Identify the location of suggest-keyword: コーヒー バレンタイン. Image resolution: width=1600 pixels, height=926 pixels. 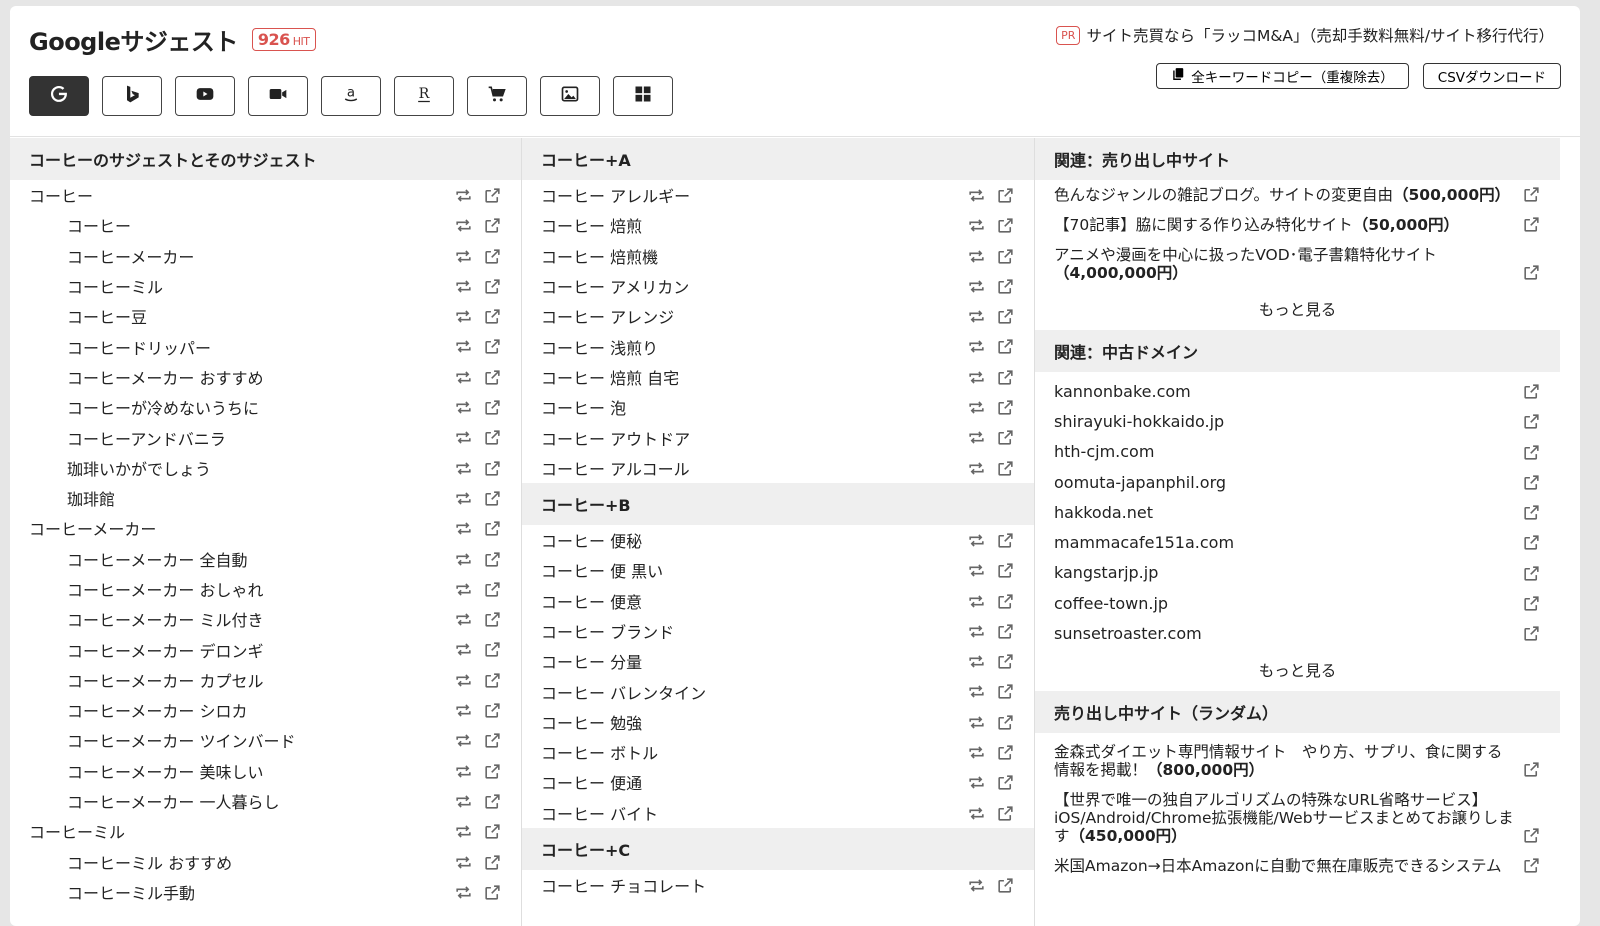
(614, 692).